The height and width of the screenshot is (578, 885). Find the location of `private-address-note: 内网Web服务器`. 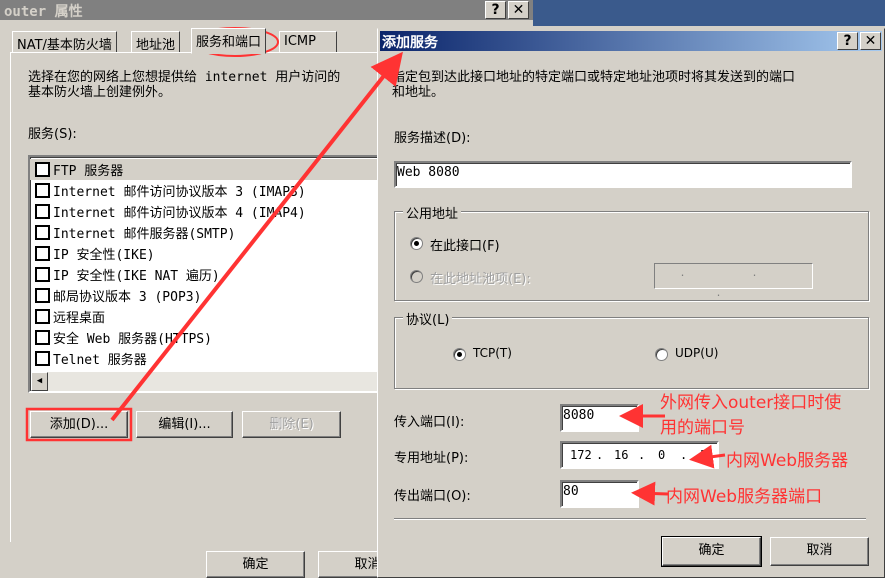

private-address-note: 内网Web服务器 is located at coordinates (787, 461).